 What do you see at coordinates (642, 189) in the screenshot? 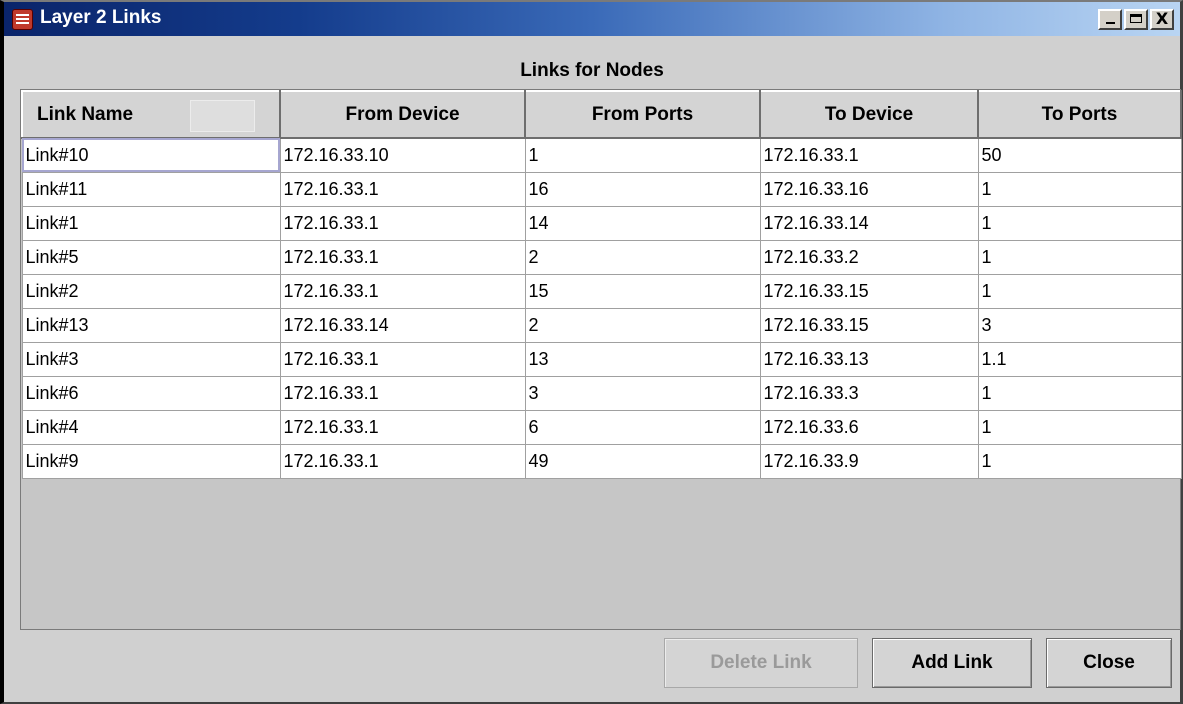
I see `cell-from-ports: 16` at bounding box center [642, 189].